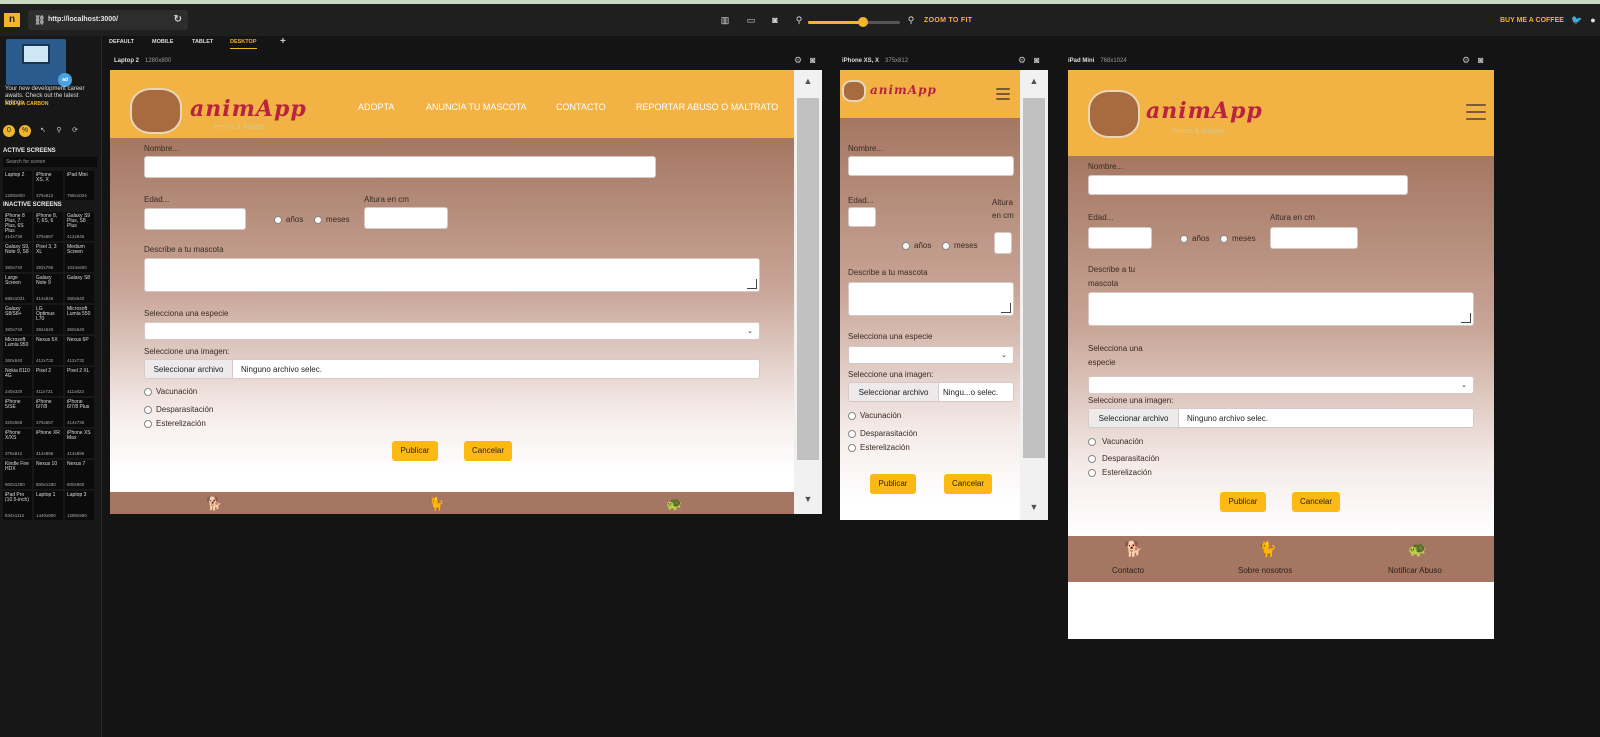 This screenshot has width=1600, height=737. I want to click on screen-tile: iPhone X/XS 375x812, so click(17, 443).